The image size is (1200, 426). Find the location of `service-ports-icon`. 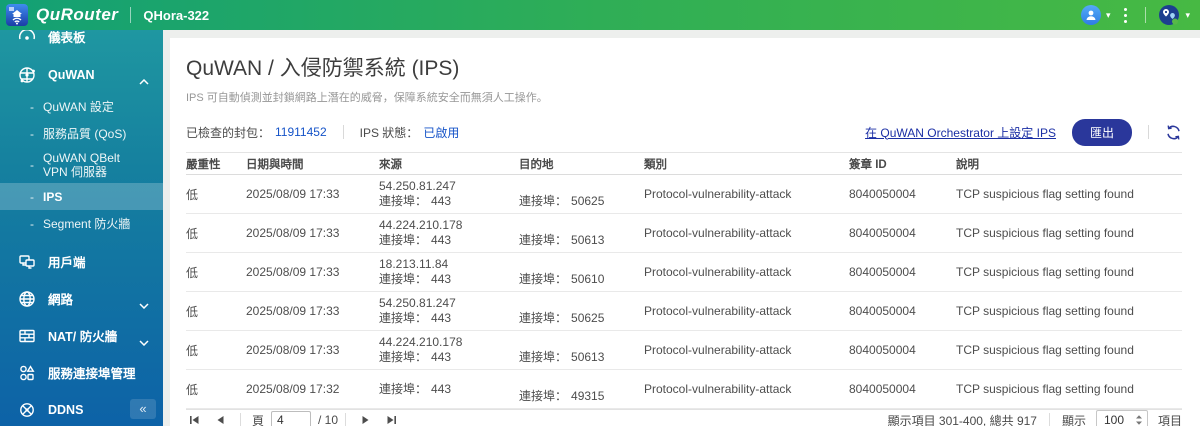

service-ports-icon is located at coordinates (27, 373).